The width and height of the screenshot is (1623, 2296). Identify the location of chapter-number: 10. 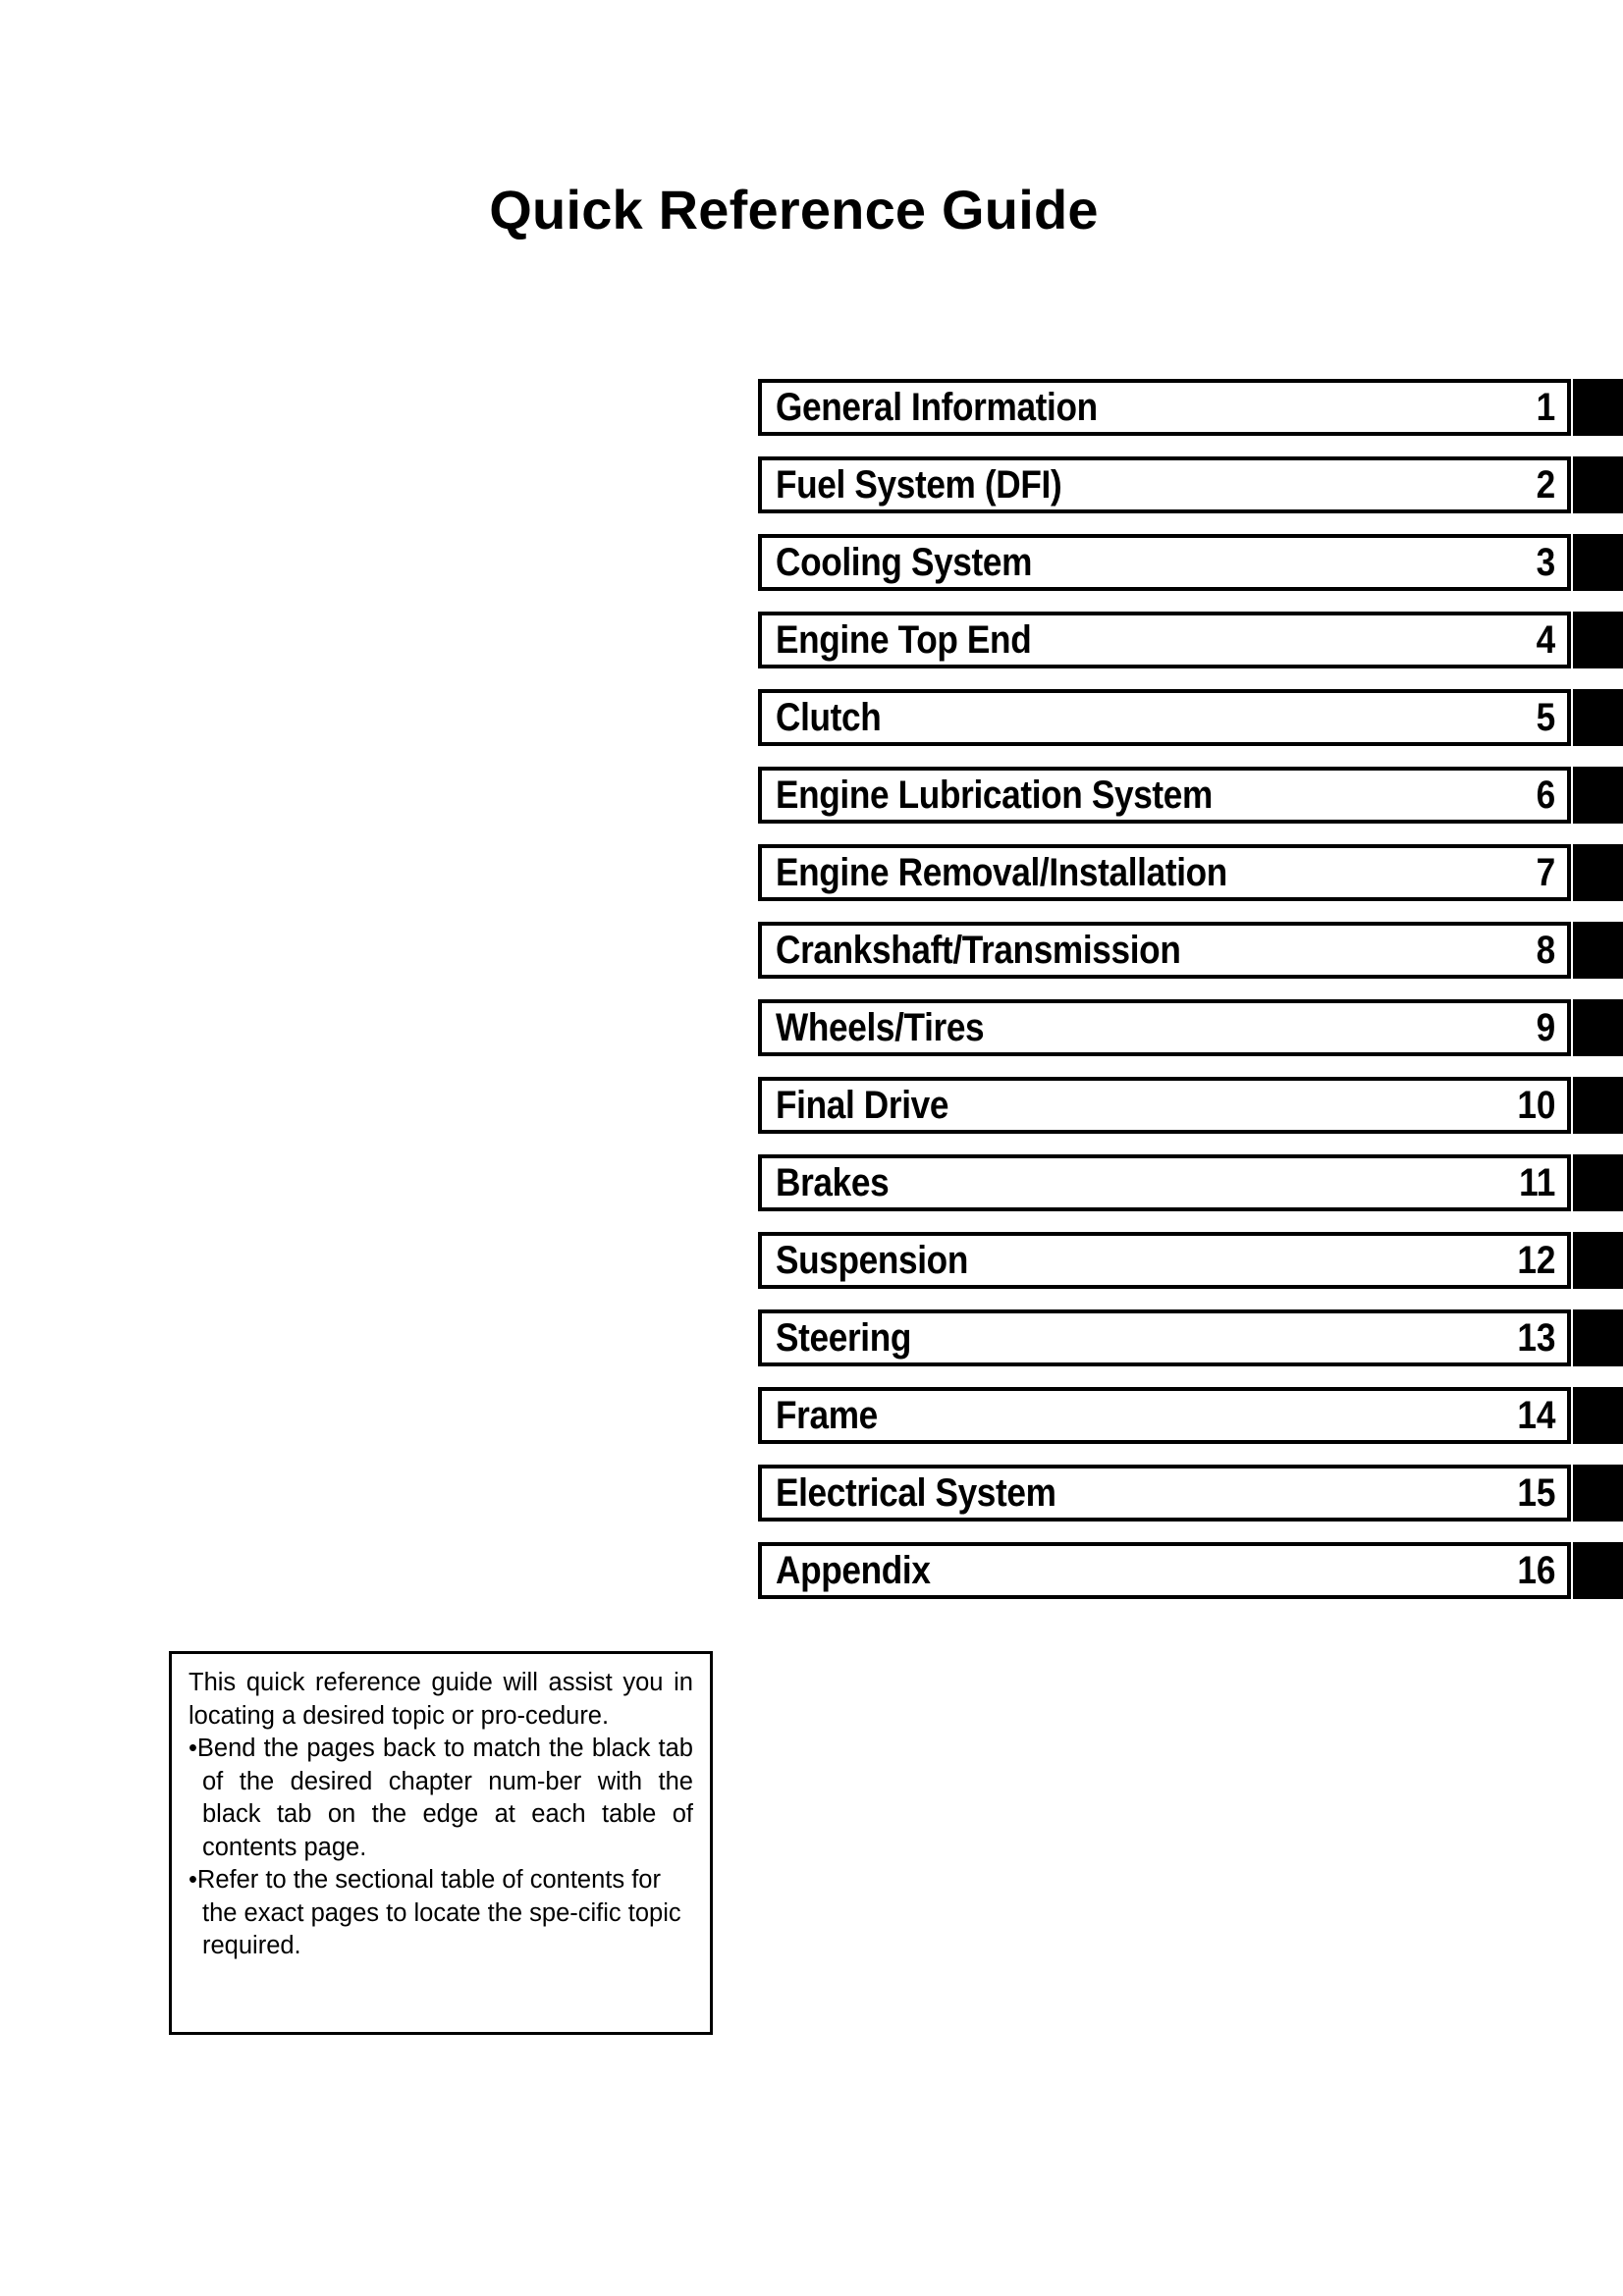
(1535, 1105).